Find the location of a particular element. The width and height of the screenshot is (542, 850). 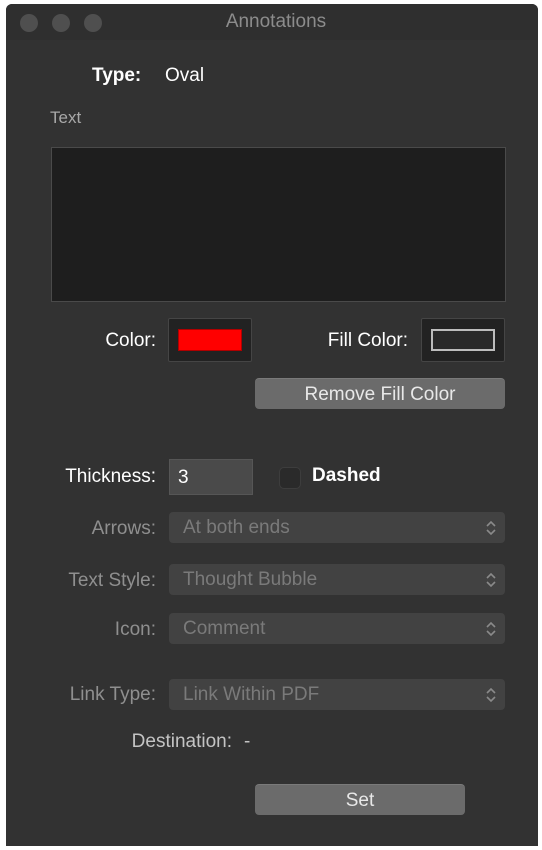

color-swatch is located at coordinates (210, 340).